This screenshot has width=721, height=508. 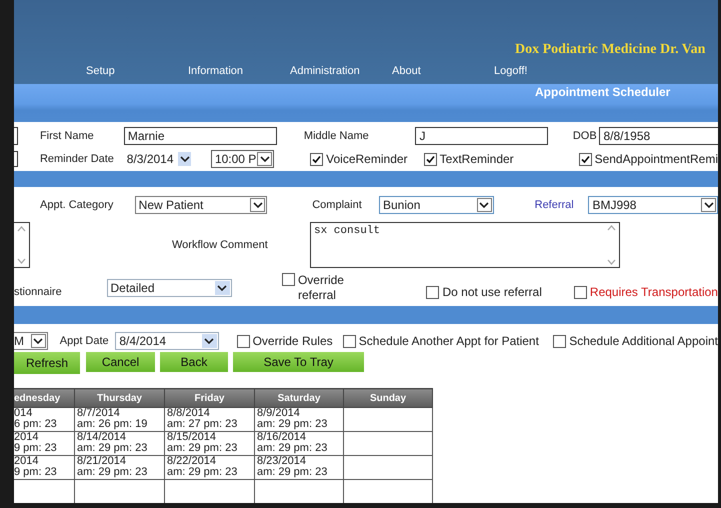 I want to click on action-button: Cancel, so click(x=120, y=362).